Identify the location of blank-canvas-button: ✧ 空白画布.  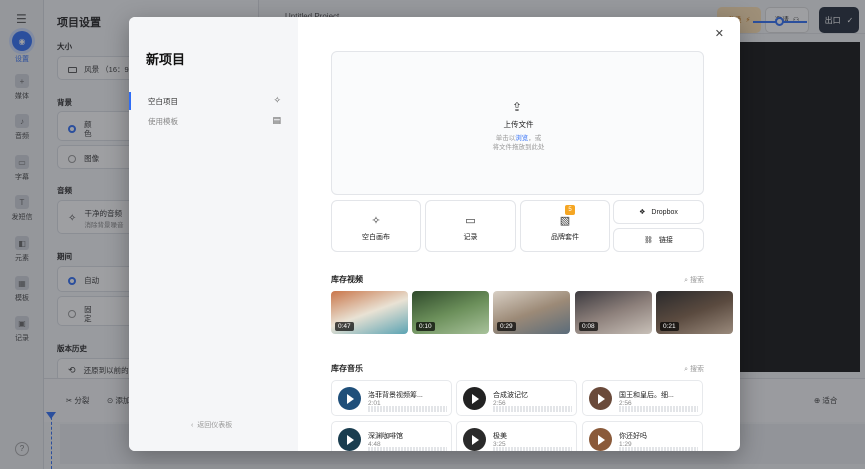
(376, 226).